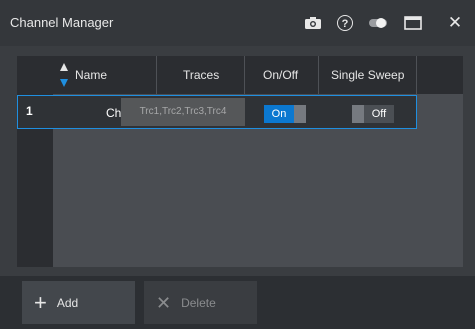 The image size is (475, 329). I want to click on close-icon: ✕, so click(455, 23).